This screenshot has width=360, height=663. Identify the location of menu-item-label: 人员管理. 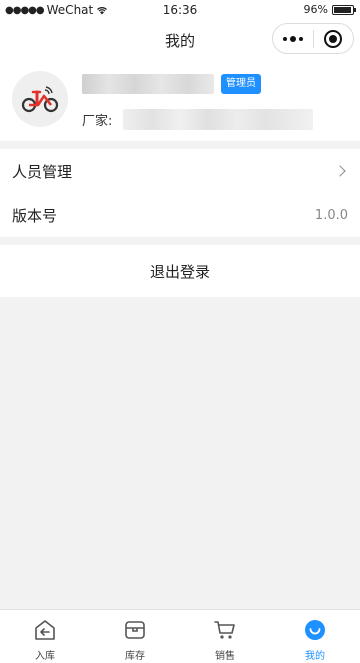
(42, 171).